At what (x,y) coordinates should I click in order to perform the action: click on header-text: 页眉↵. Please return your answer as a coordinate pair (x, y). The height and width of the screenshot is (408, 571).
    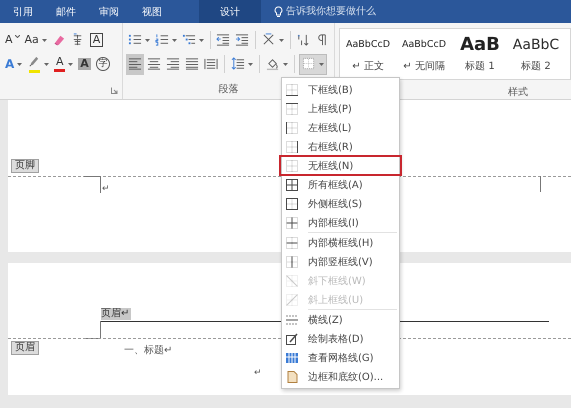
    Looking at the image, I should click on (116, 314).